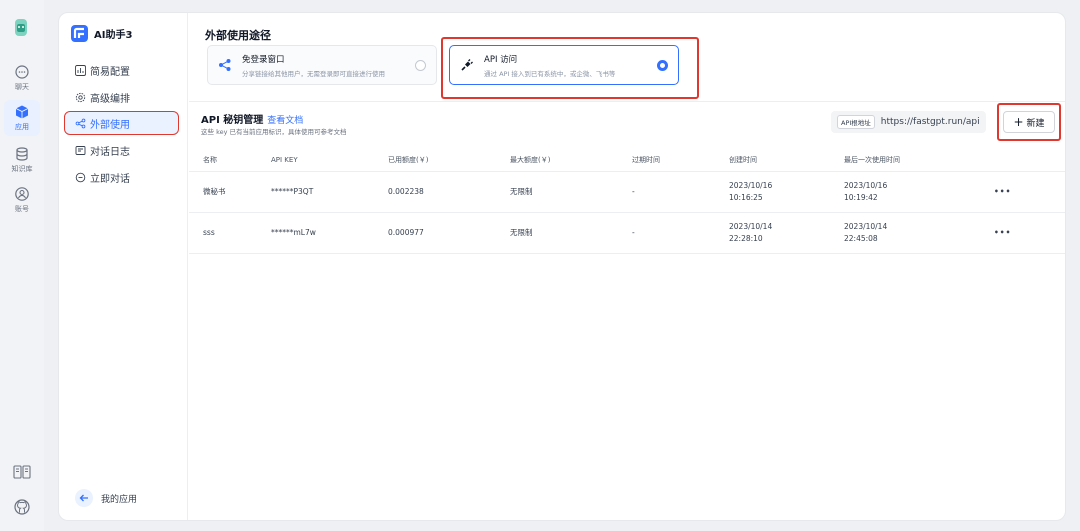  Describe the element at coordinates (919, 232) in the screenshot. I see `cell-last-used: 2023/10/14 22:45:08` at that location.